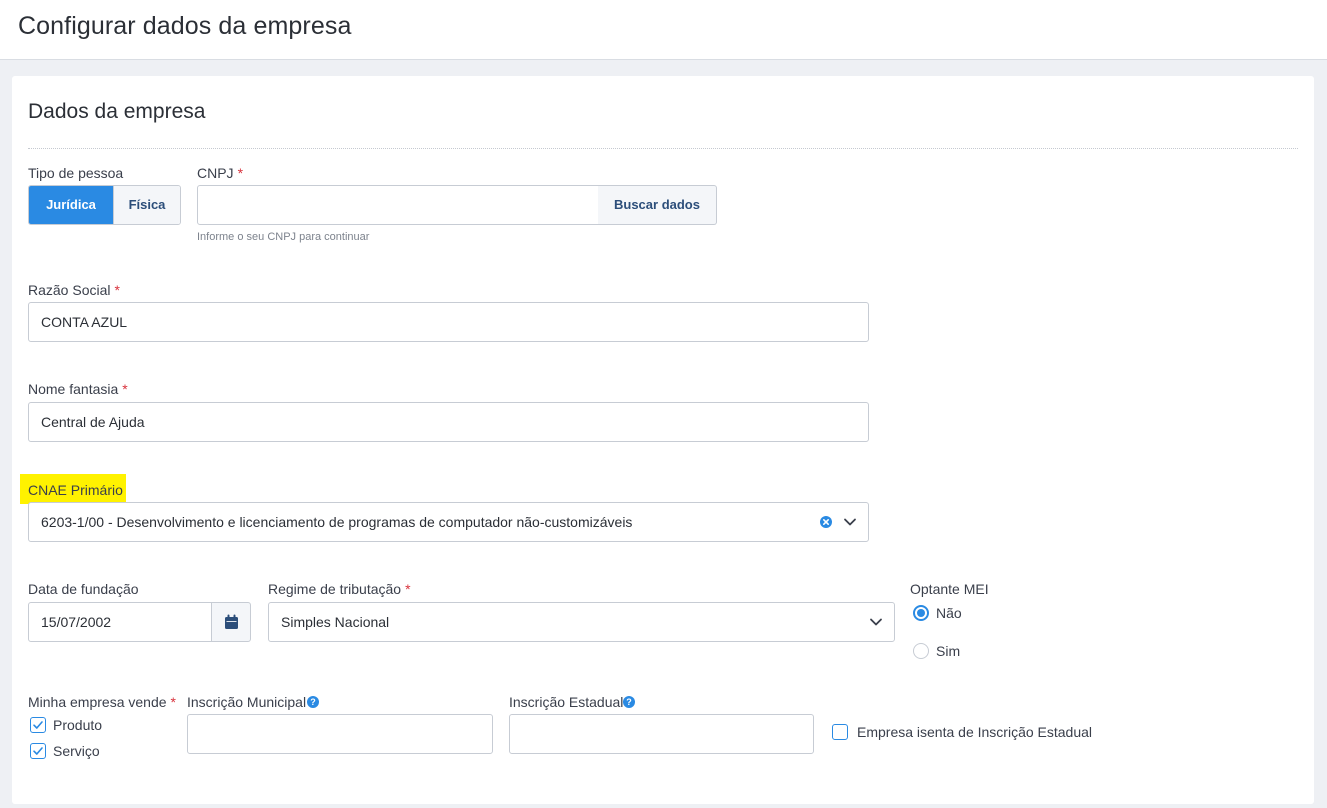  Describe the element at coordinates (83, 589) in the screenshot. I see `data-fundacao-label: Data de fundação` at that location.